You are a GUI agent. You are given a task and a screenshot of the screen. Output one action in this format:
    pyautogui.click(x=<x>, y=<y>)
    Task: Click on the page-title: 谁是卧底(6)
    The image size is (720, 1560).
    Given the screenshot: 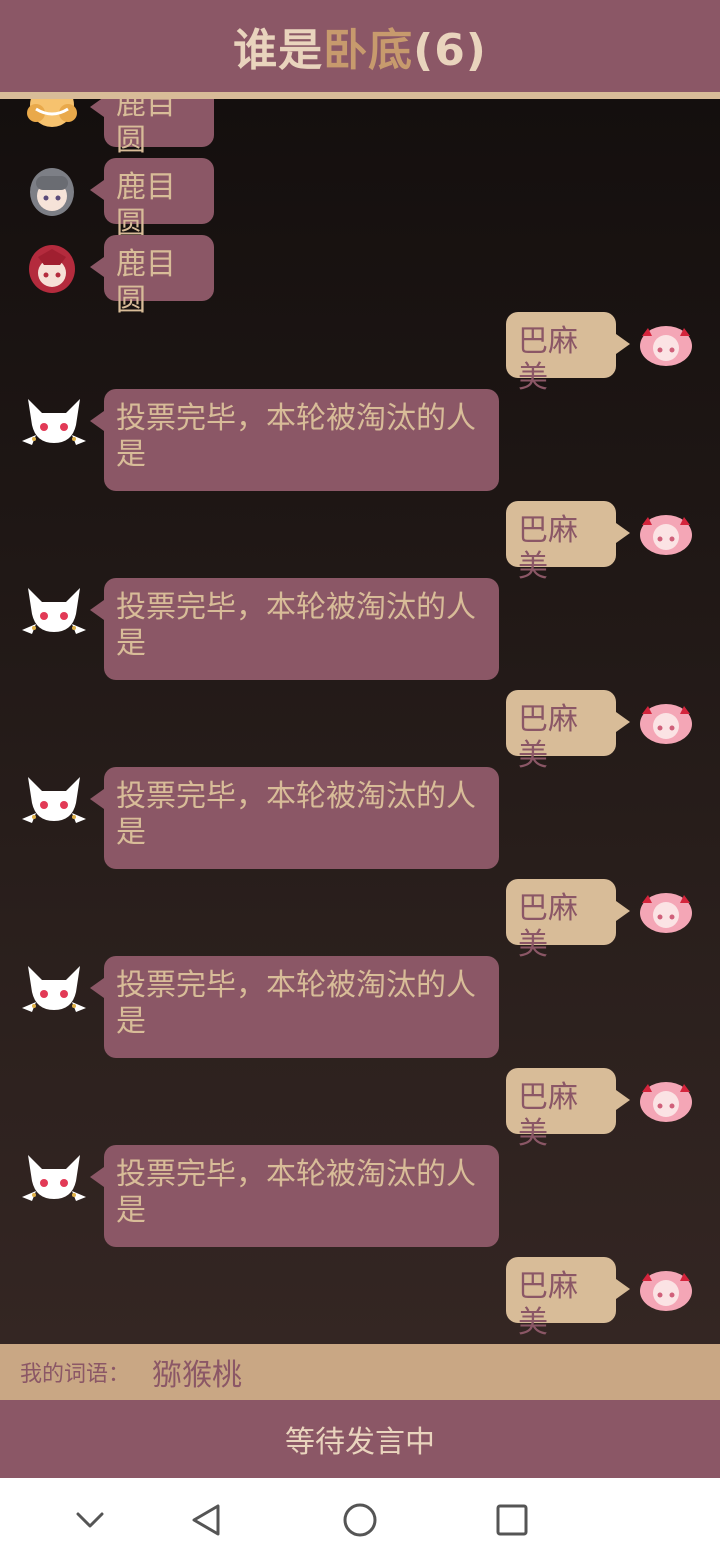 What is the action you would take?
    pyautogui.click(x=360, y=46)
    